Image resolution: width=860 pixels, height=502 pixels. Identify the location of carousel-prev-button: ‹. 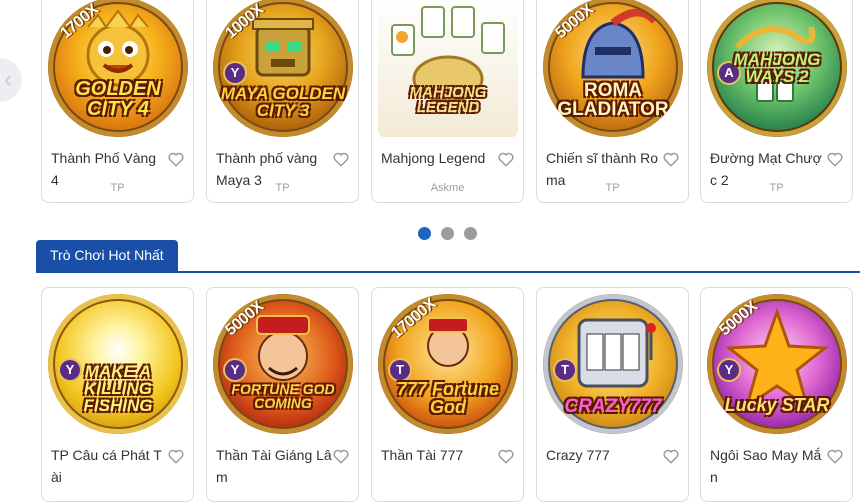
(11, 80).